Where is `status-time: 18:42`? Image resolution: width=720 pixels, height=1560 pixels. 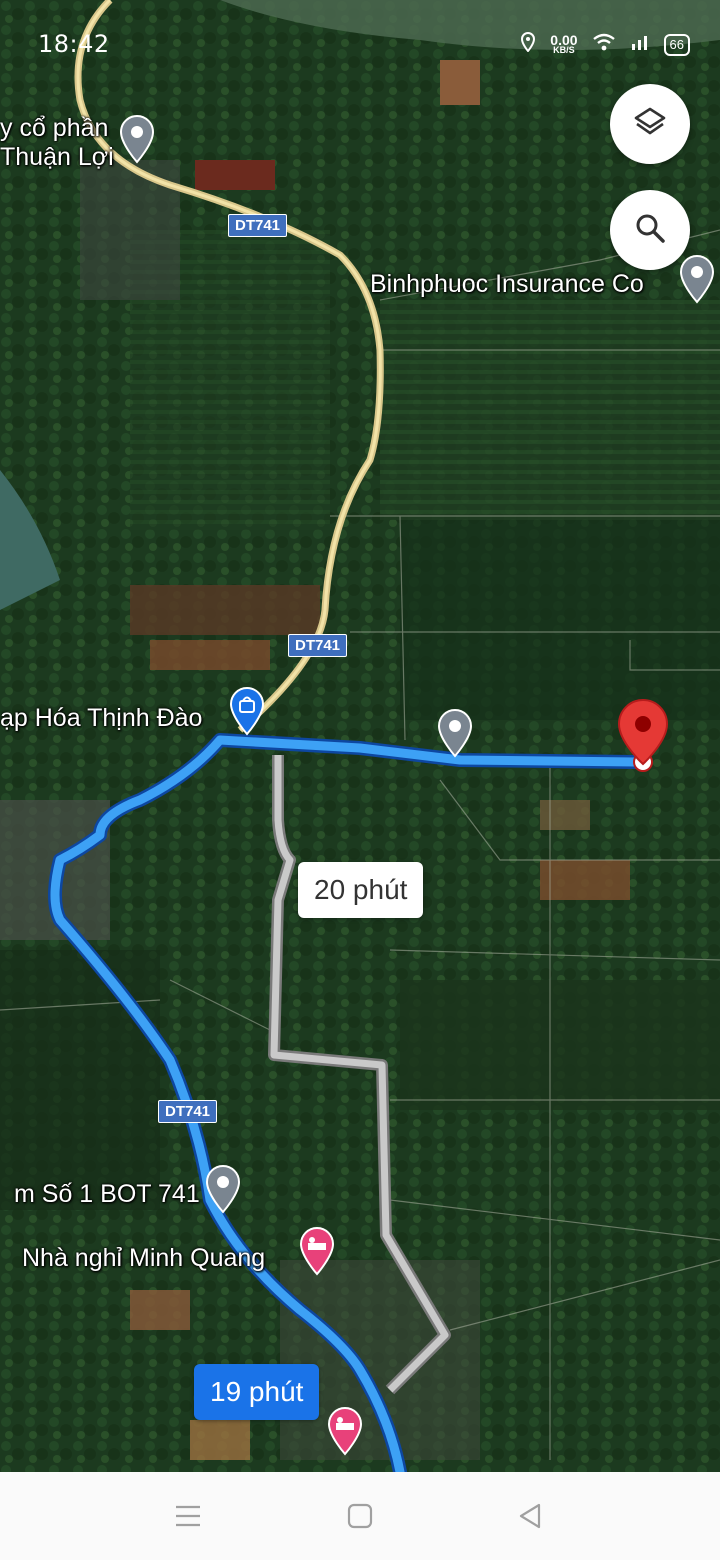
status-time: 18:42 is located at coordinates (74, 44).